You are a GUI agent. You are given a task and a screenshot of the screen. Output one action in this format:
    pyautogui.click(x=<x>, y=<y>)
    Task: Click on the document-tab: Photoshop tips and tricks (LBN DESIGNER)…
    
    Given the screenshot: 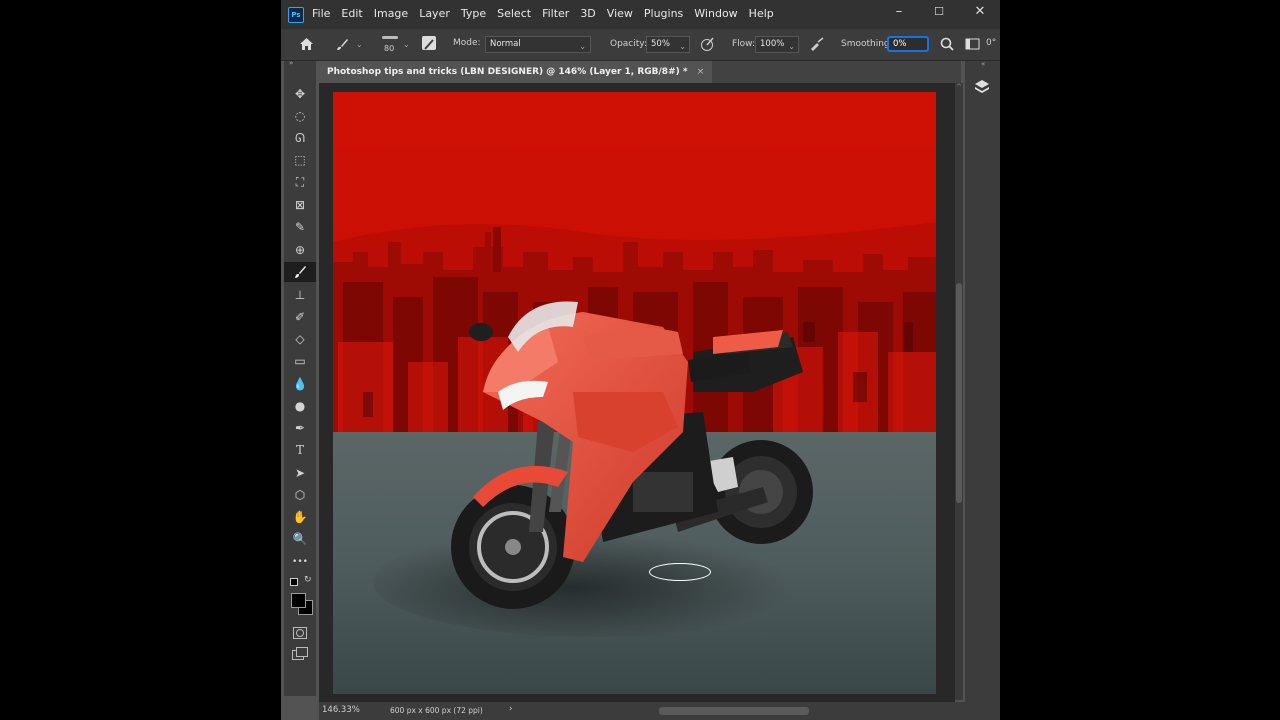 What is the action you would take?
    pyautogui.click(x=516, y=72)
    